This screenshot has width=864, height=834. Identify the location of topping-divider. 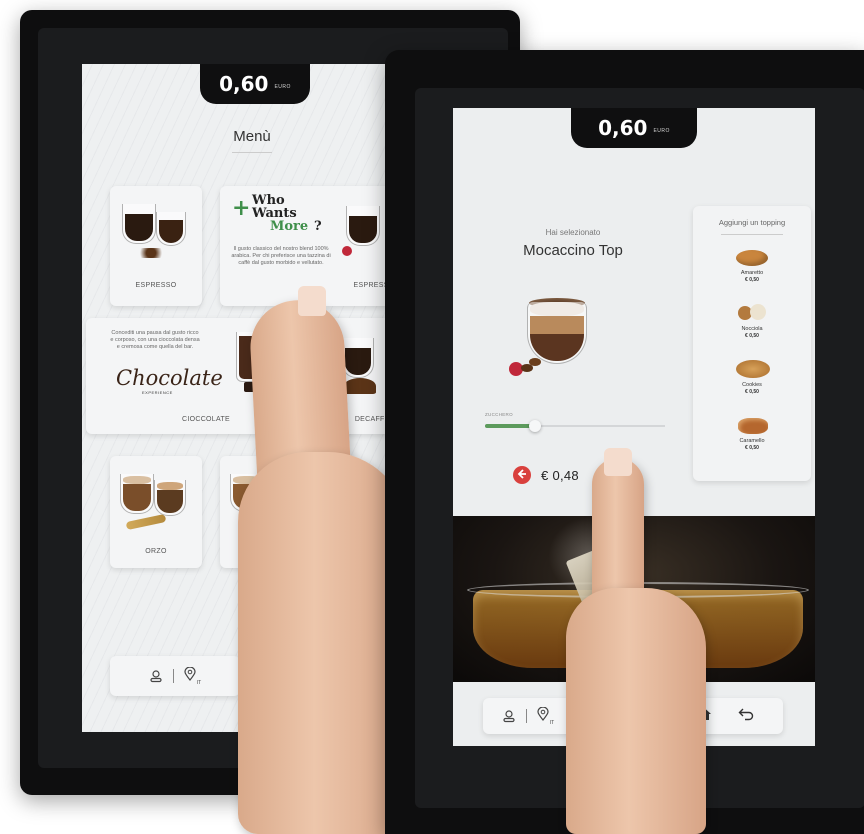
(752, 234).